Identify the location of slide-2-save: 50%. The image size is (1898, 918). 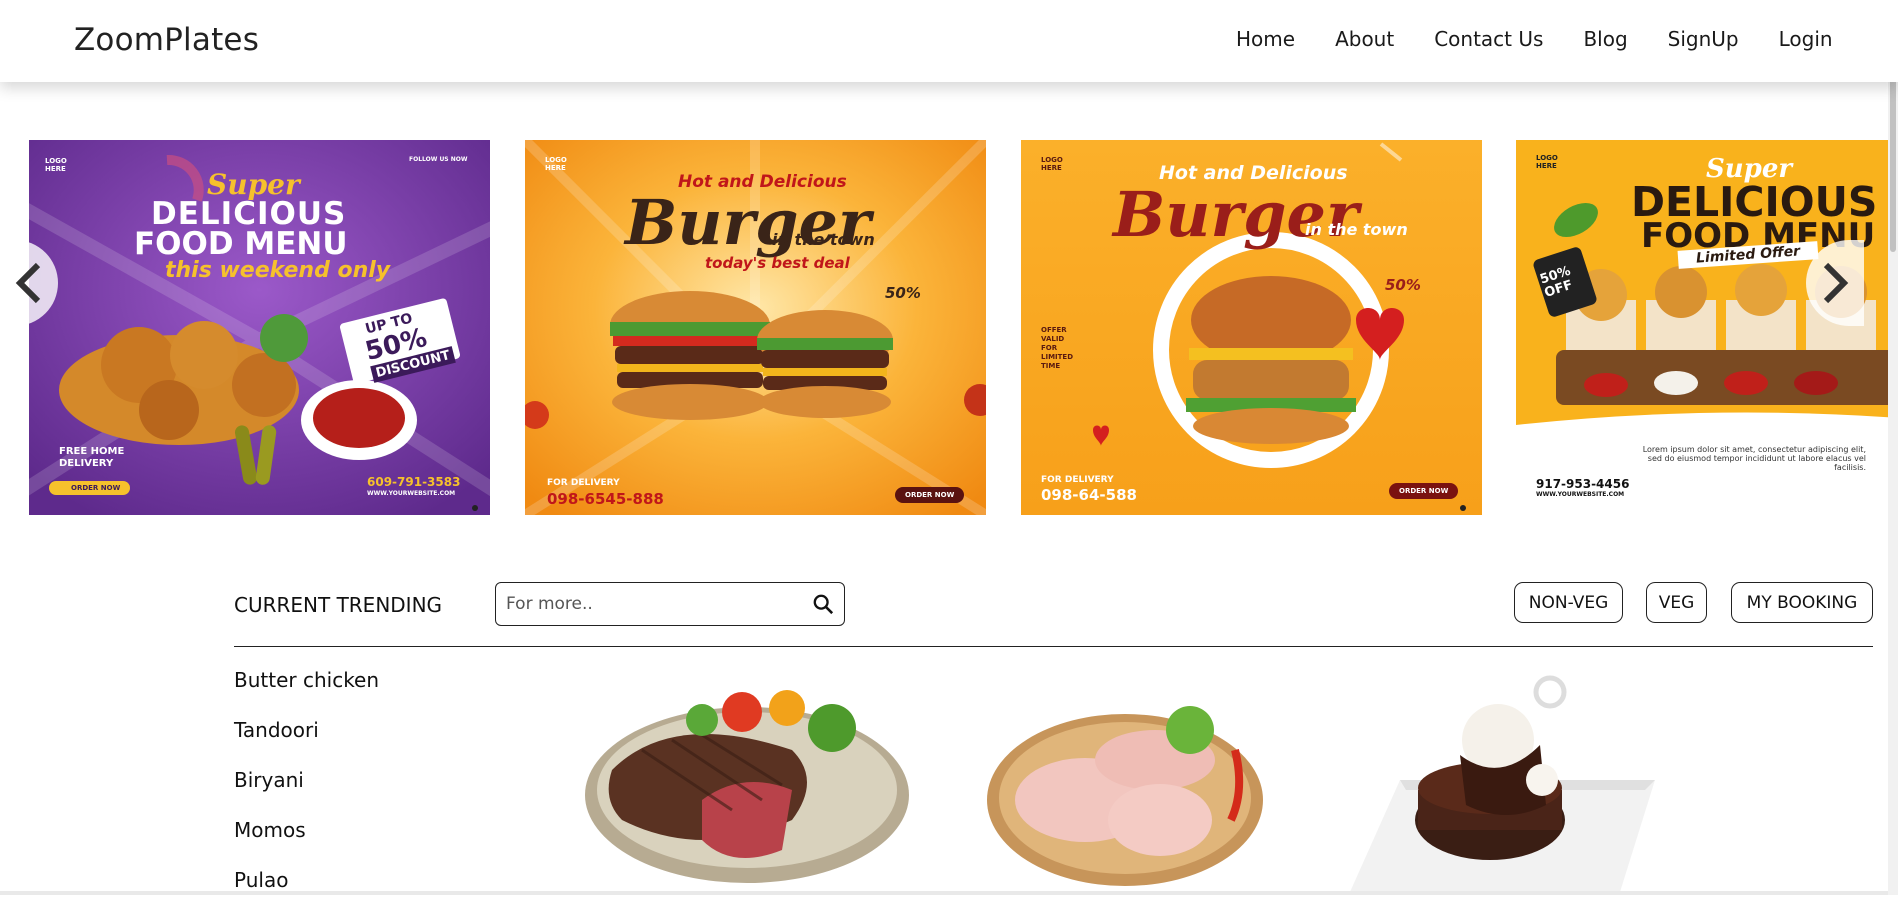
(903, 293).